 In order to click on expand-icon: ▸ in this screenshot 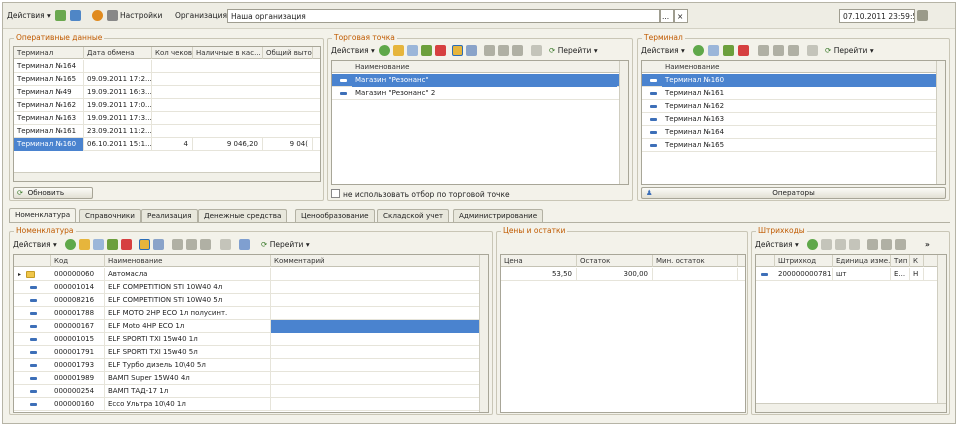, I will do `click(19, 274)`.